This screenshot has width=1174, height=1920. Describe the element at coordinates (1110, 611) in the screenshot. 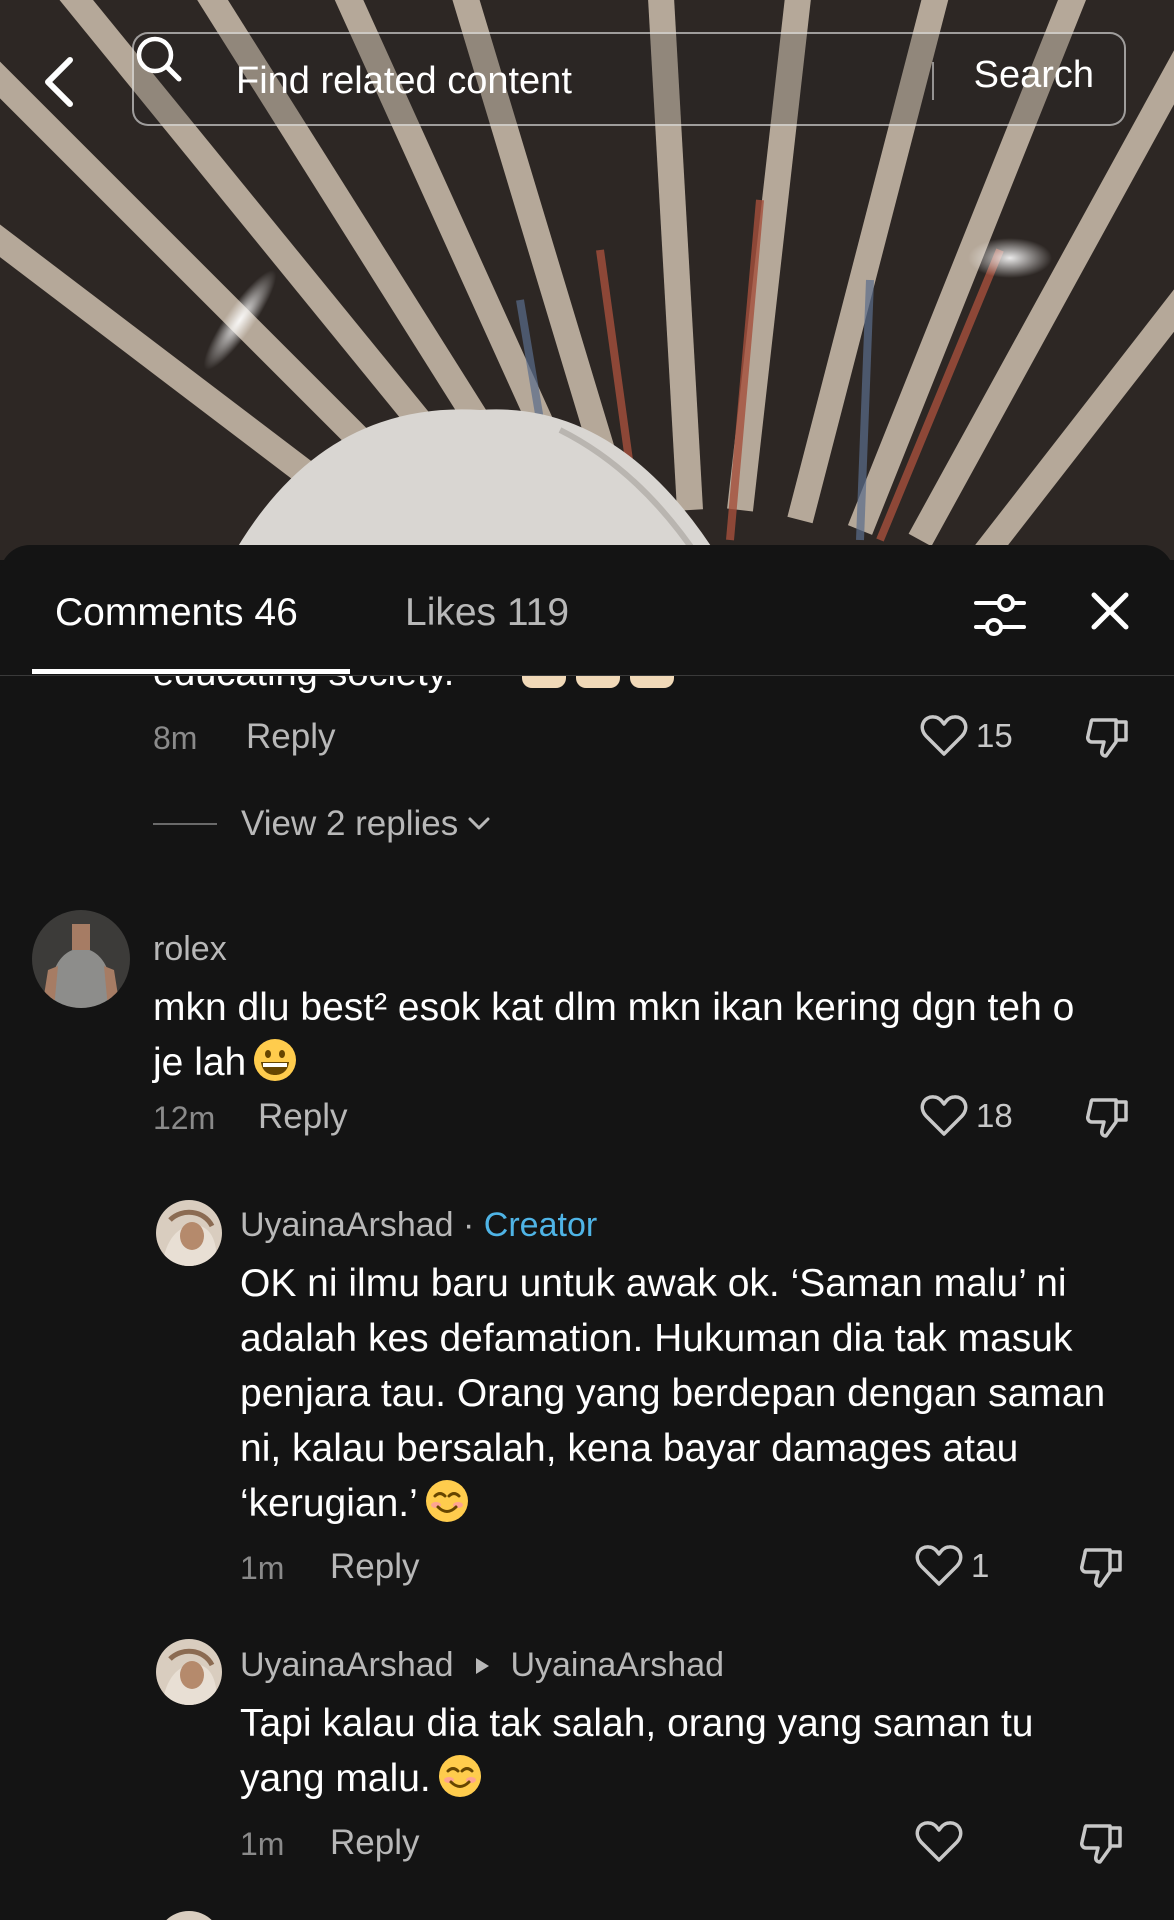

I see `close-icon` at that location.